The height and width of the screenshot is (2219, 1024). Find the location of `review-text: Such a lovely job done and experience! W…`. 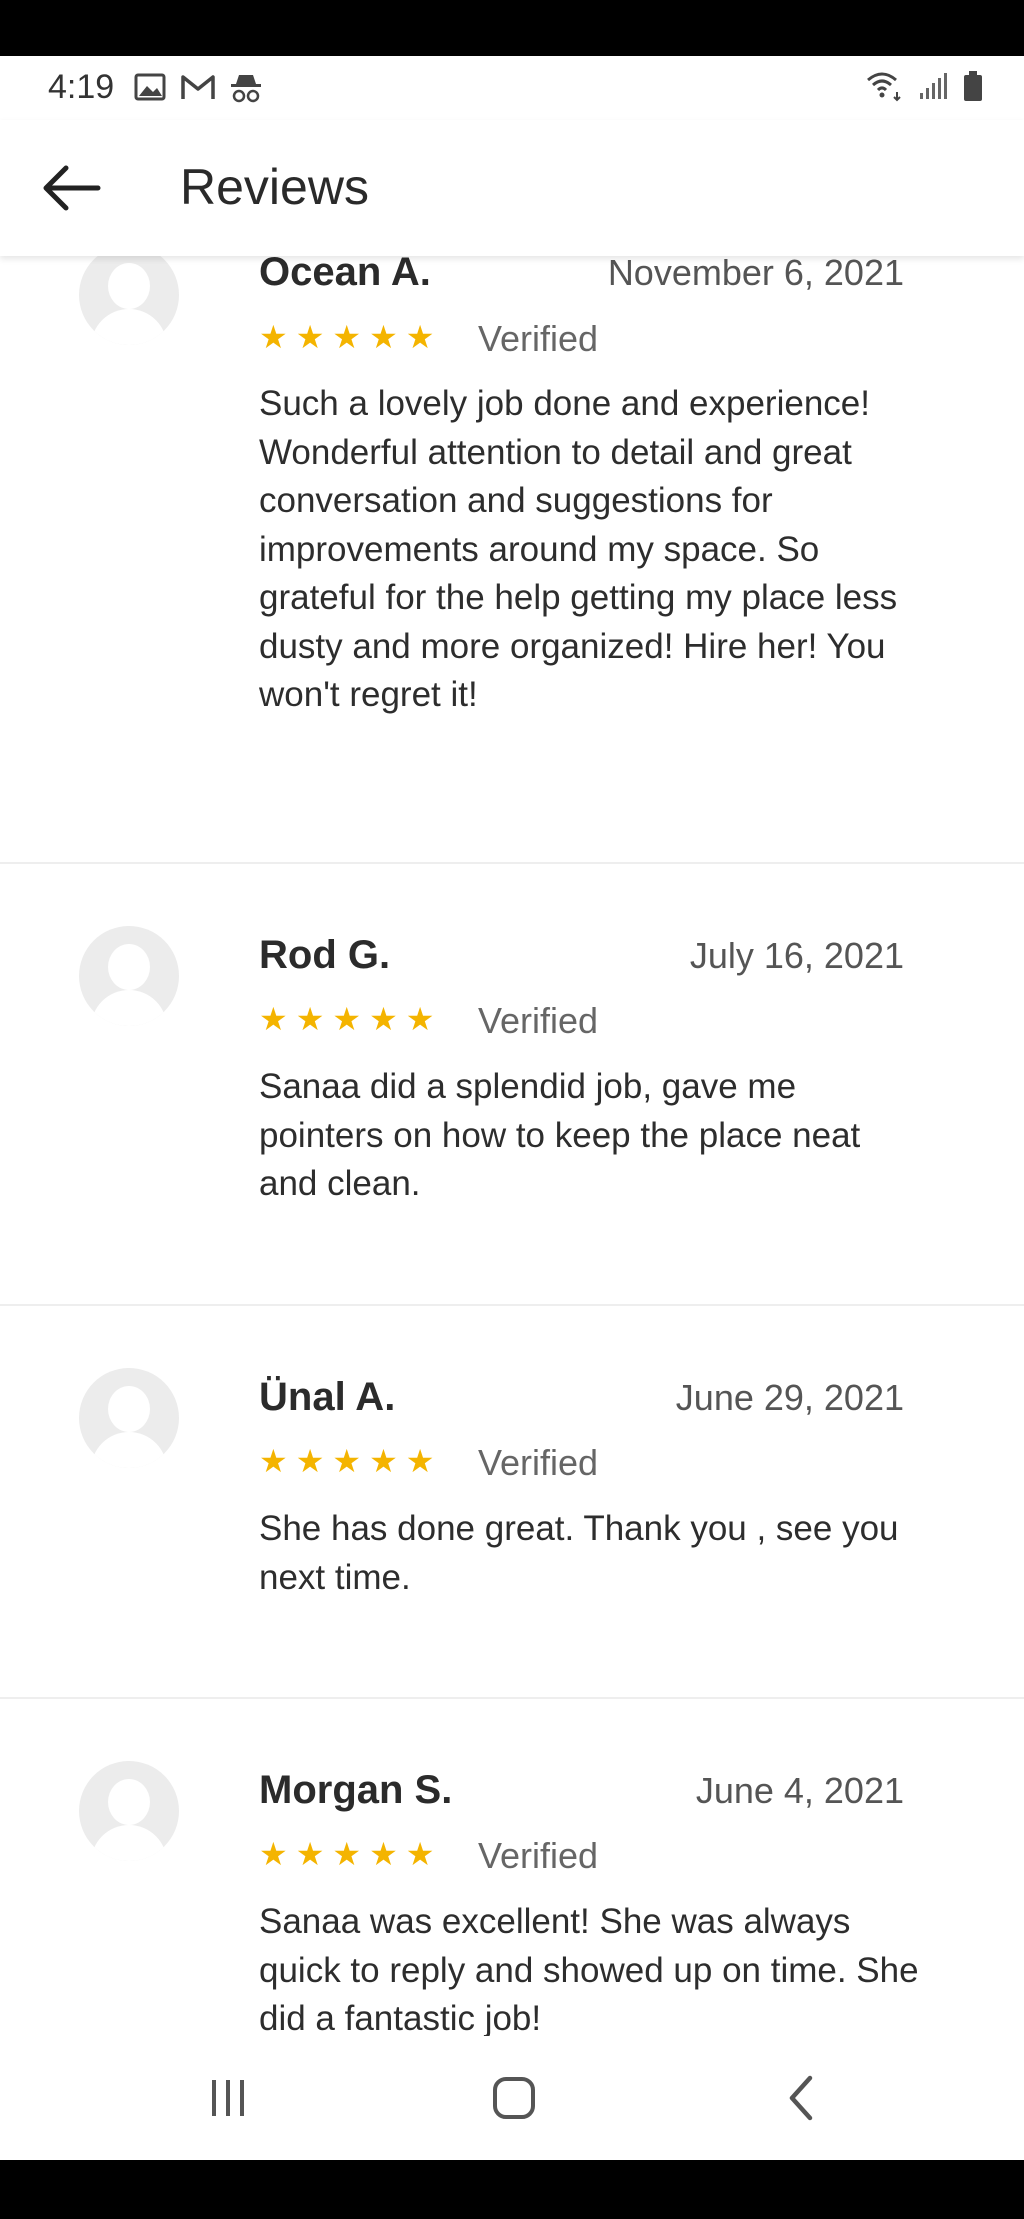

review-text: Such a lovely job done and experience! W… is located at coordinates (578, 549).